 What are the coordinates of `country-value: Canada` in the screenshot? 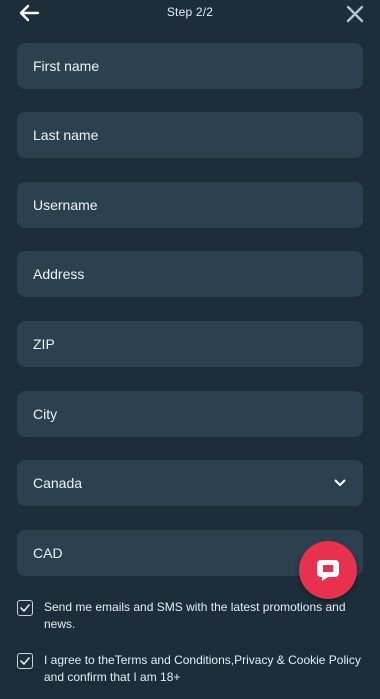 It's located at (58, 483).